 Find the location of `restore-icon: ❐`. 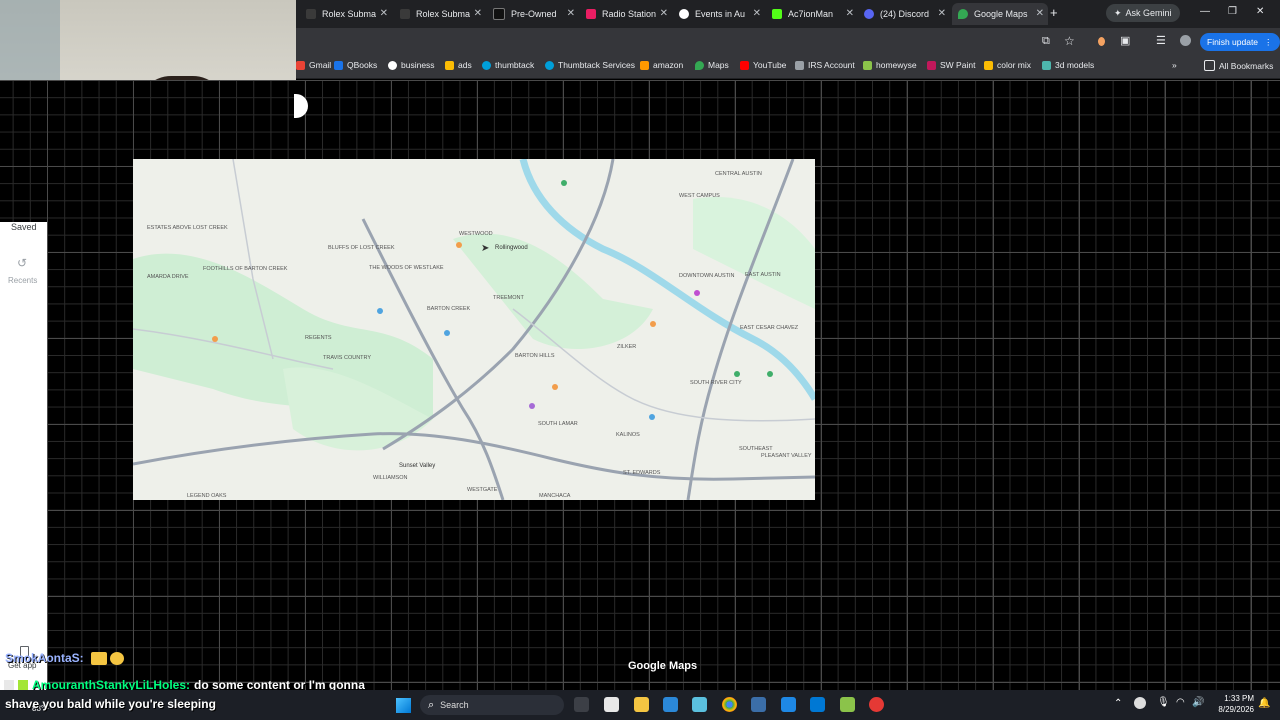

restore-icon: ❐ is located at coordinates (1232, 11).